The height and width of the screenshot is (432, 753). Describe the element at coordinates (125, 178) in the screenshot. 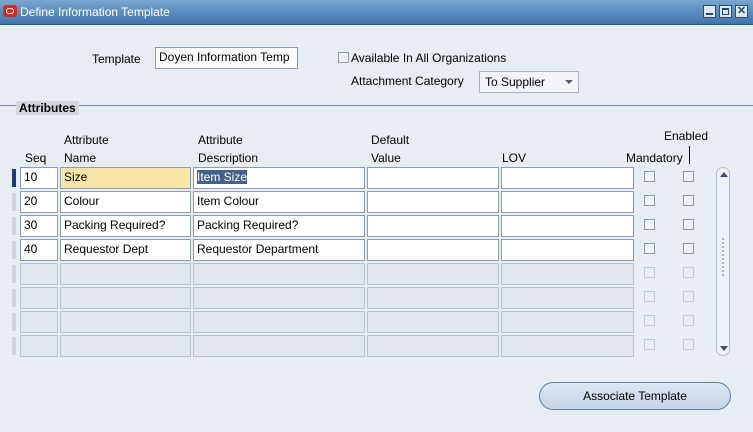

I see `attribute-name-field: Size` at that location.